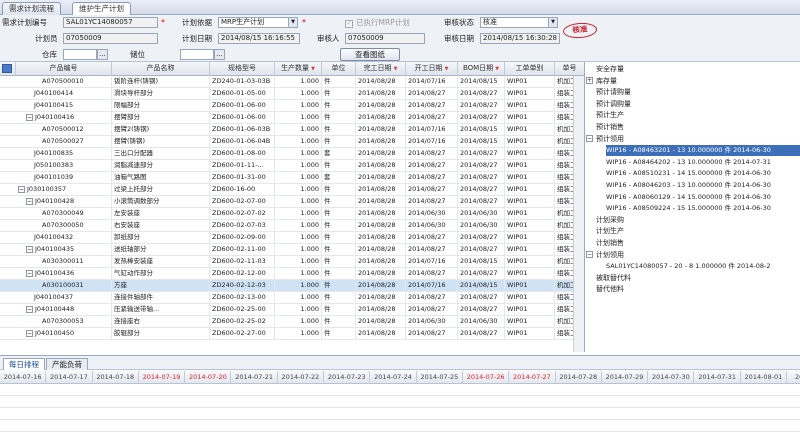  I want to click on warehouse-field, so click(80, 54).